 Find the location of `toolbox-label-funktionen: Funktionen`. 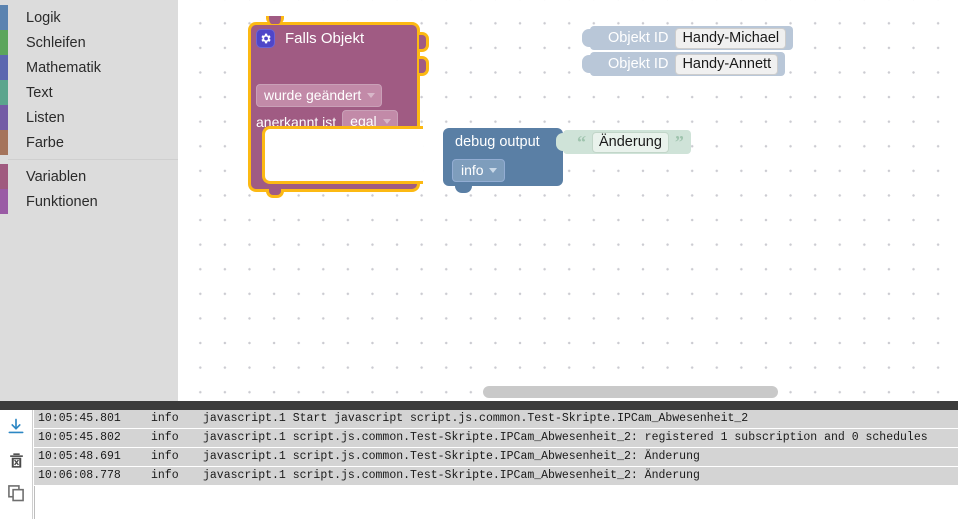

toolbox-label-funktionen: Funktionen is located at coordinates (62, 201).